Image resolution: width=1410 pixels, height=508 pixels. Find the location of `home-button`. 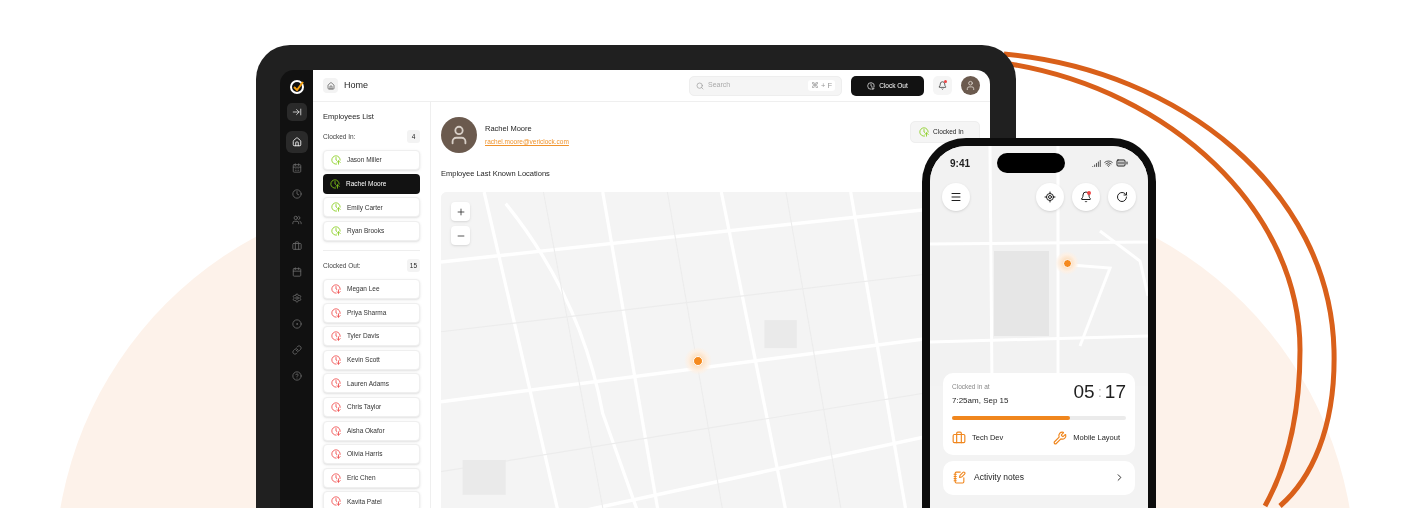

home-button is located at coordinates (330, 85).